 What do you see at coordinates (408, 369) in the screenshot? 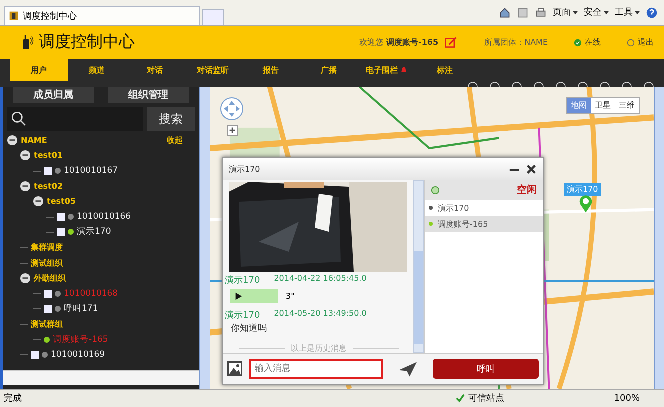
I see `send-icon` at bounding box center [408, 369].